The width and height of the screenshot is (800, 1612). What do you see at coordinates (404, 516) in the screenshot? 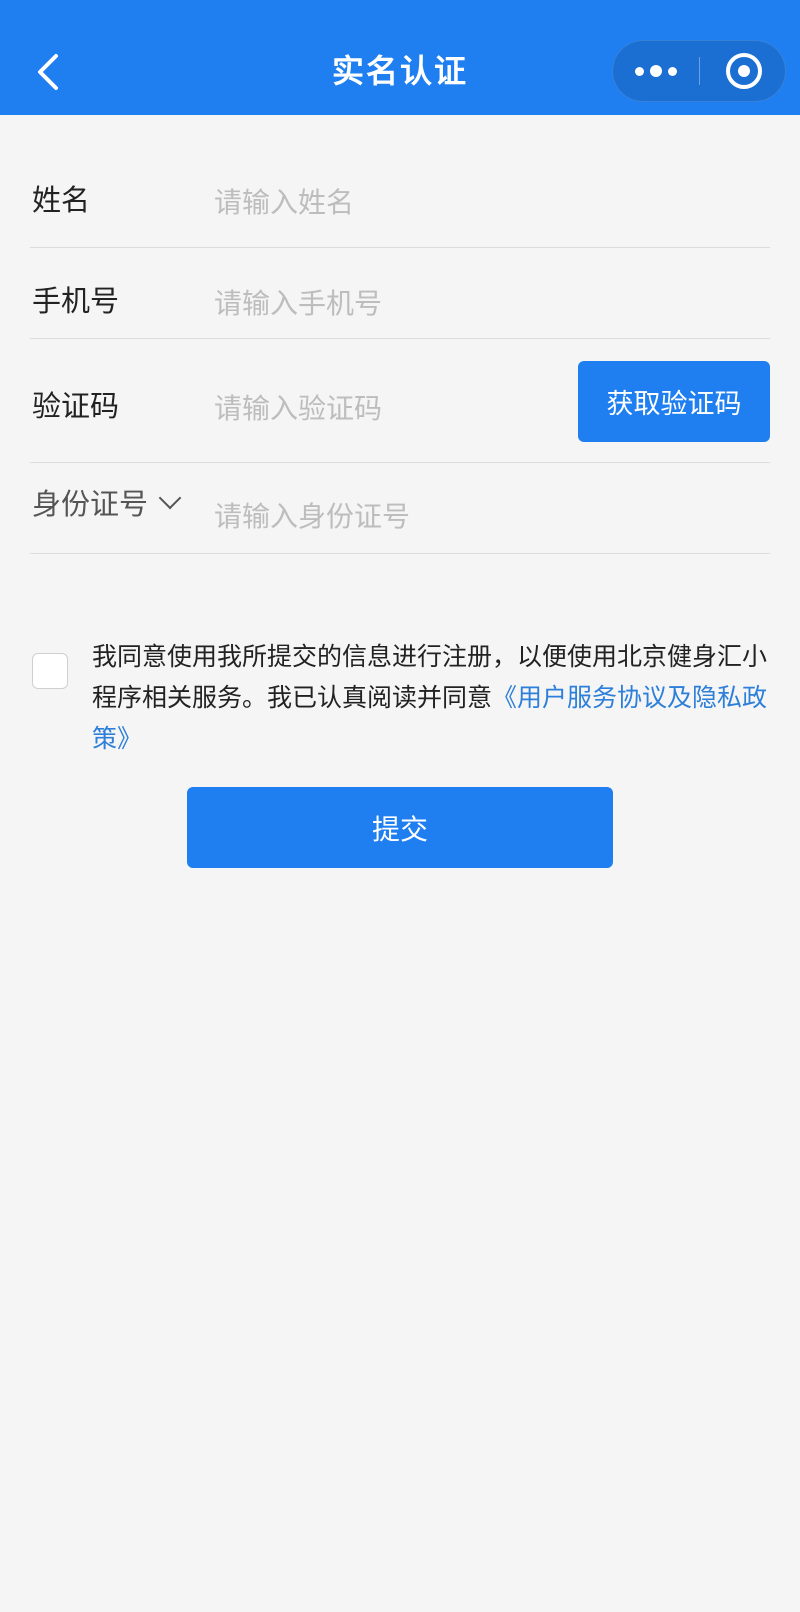
I see `id-input` at bounding box center [404, 516].